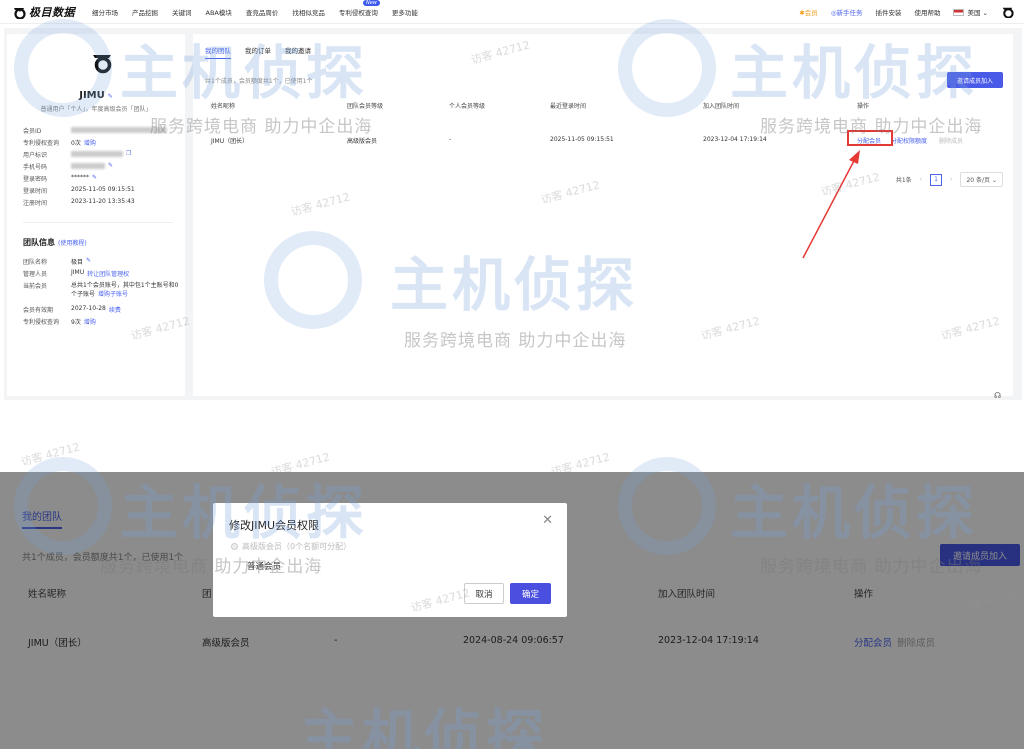 The height and width of the screenshot is (749, 1024). What do you see at coordinates (390, 560) in the screenshot?
I see `edit-permission-dialog: 修改JIMU会员权限 ✕ 高级版会员（0个名额可分配） 普通会员 取消 确定` at bounding box center [390, 560].